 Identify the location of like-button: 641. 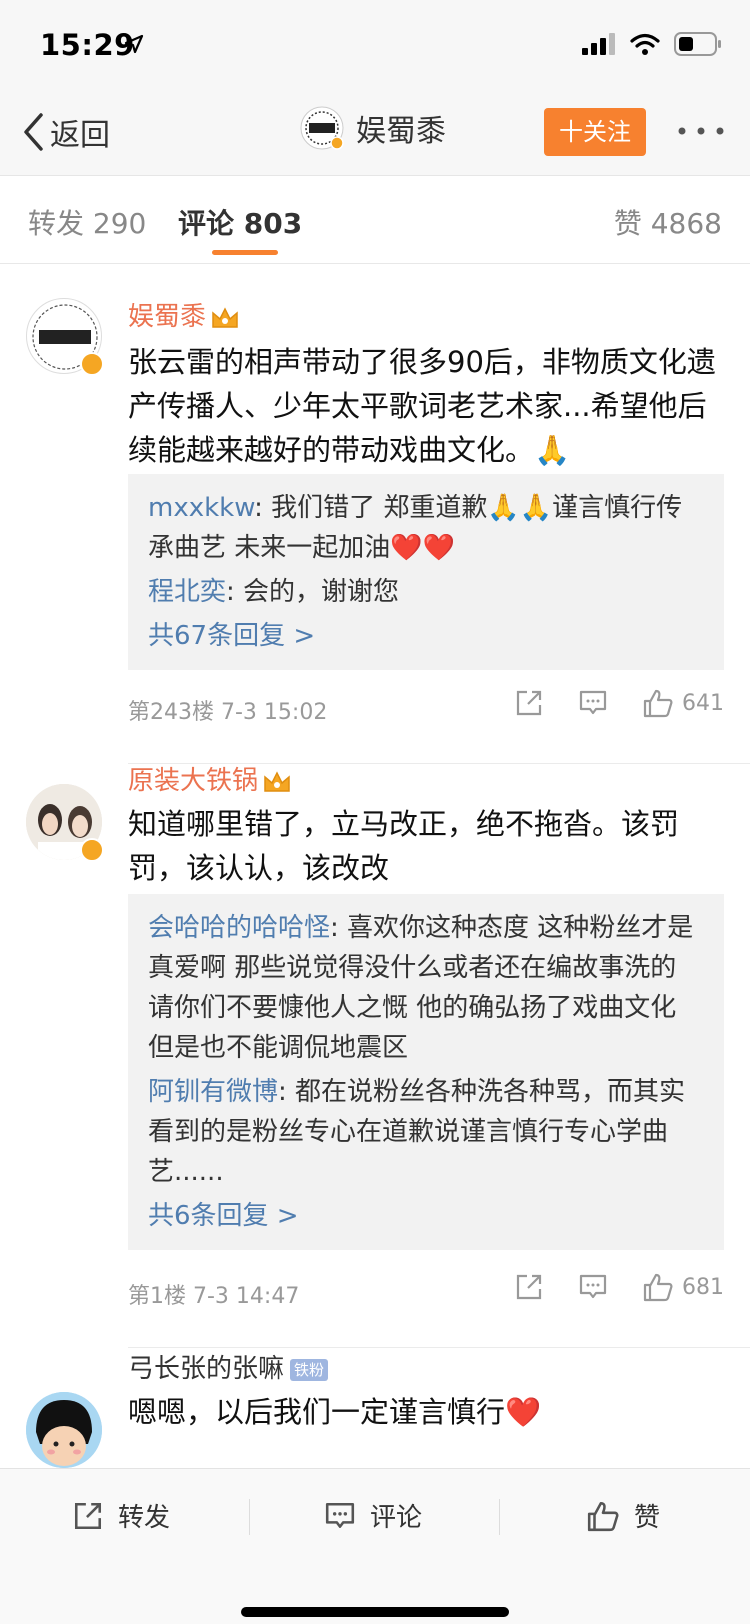
(683, 703).